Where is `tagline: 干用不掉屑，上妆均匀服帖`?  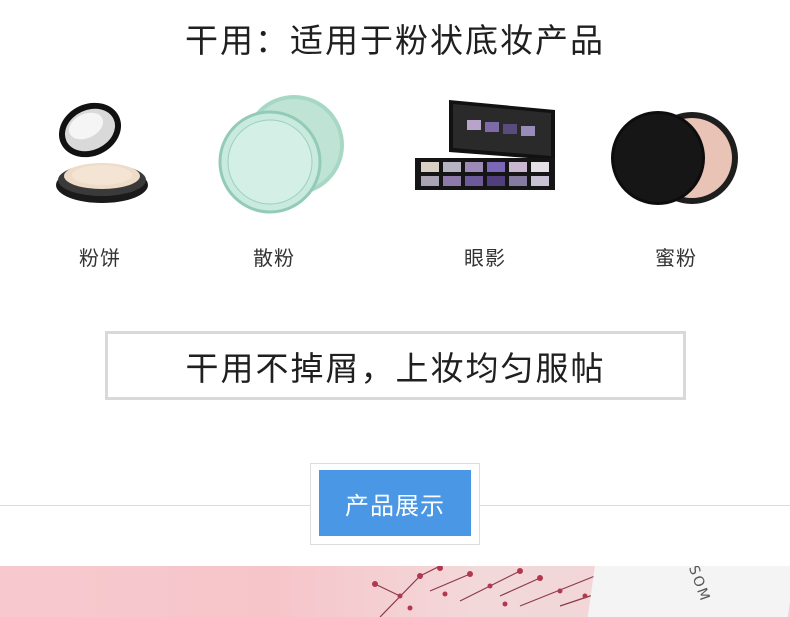 tagline: 干用不掉屑，上妆均匀服帖 is located at coordinates (395, 368).